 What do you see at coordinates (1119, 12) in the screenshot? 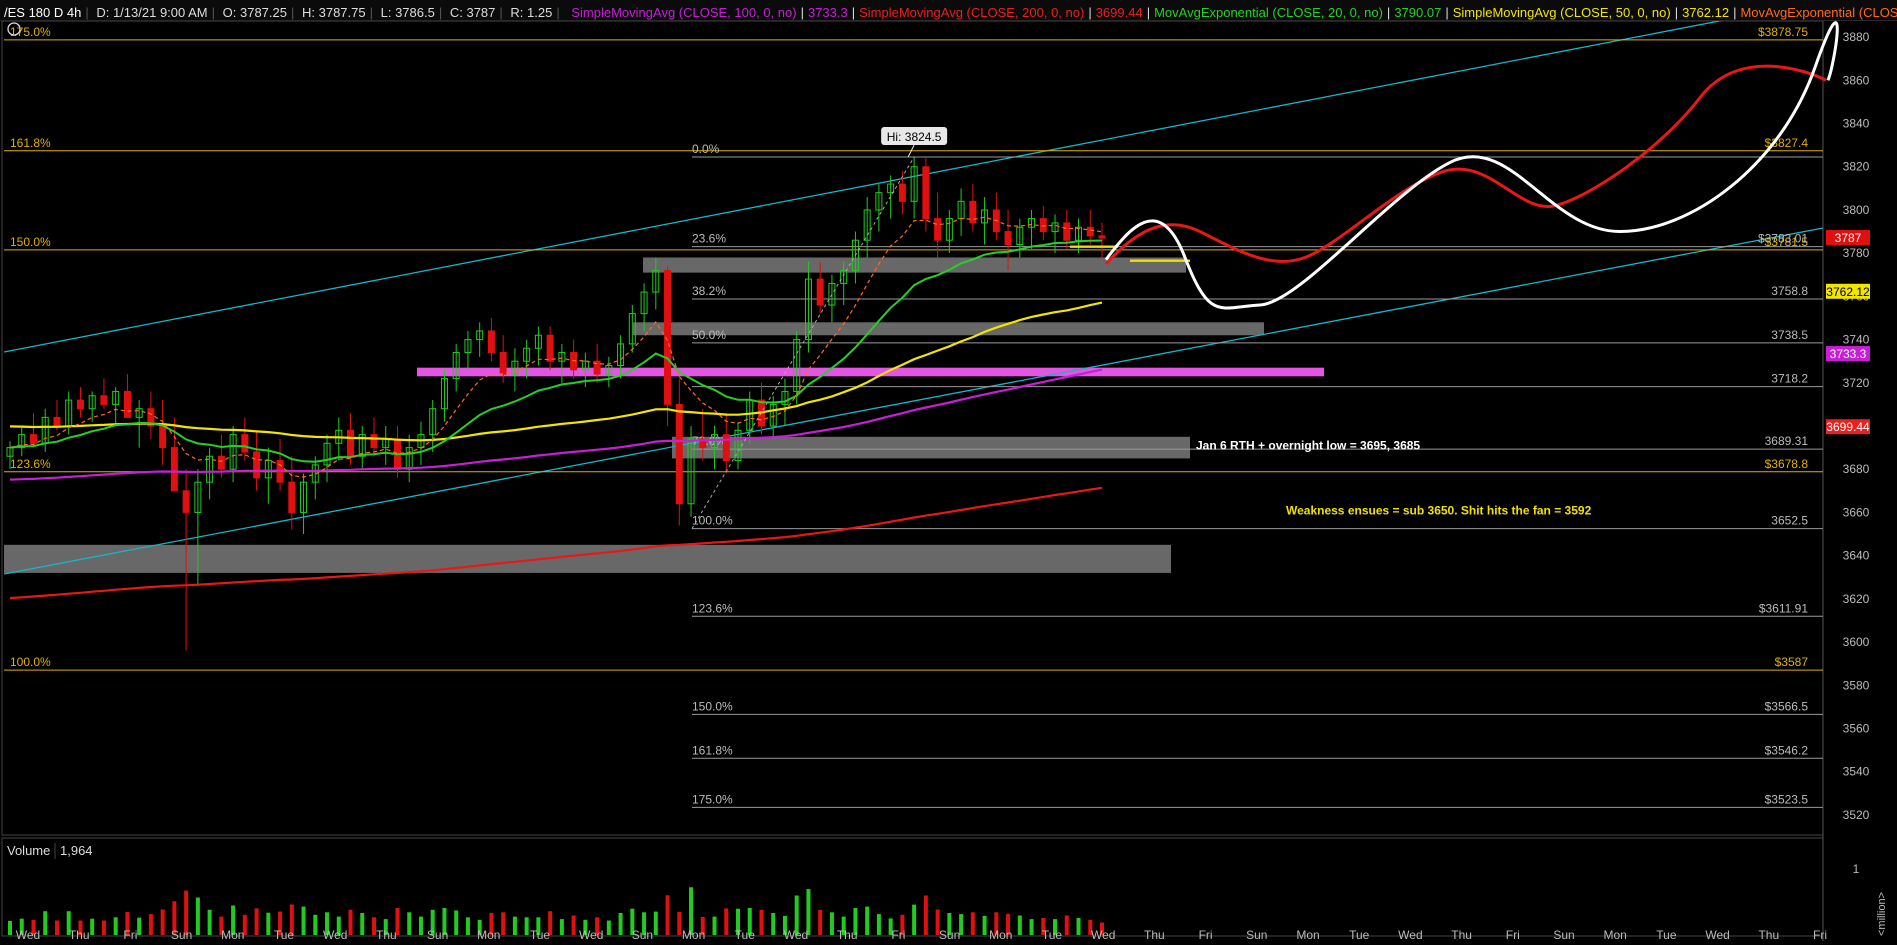
I see `study-value: 3699.44` at bounding box center [1119, 12].